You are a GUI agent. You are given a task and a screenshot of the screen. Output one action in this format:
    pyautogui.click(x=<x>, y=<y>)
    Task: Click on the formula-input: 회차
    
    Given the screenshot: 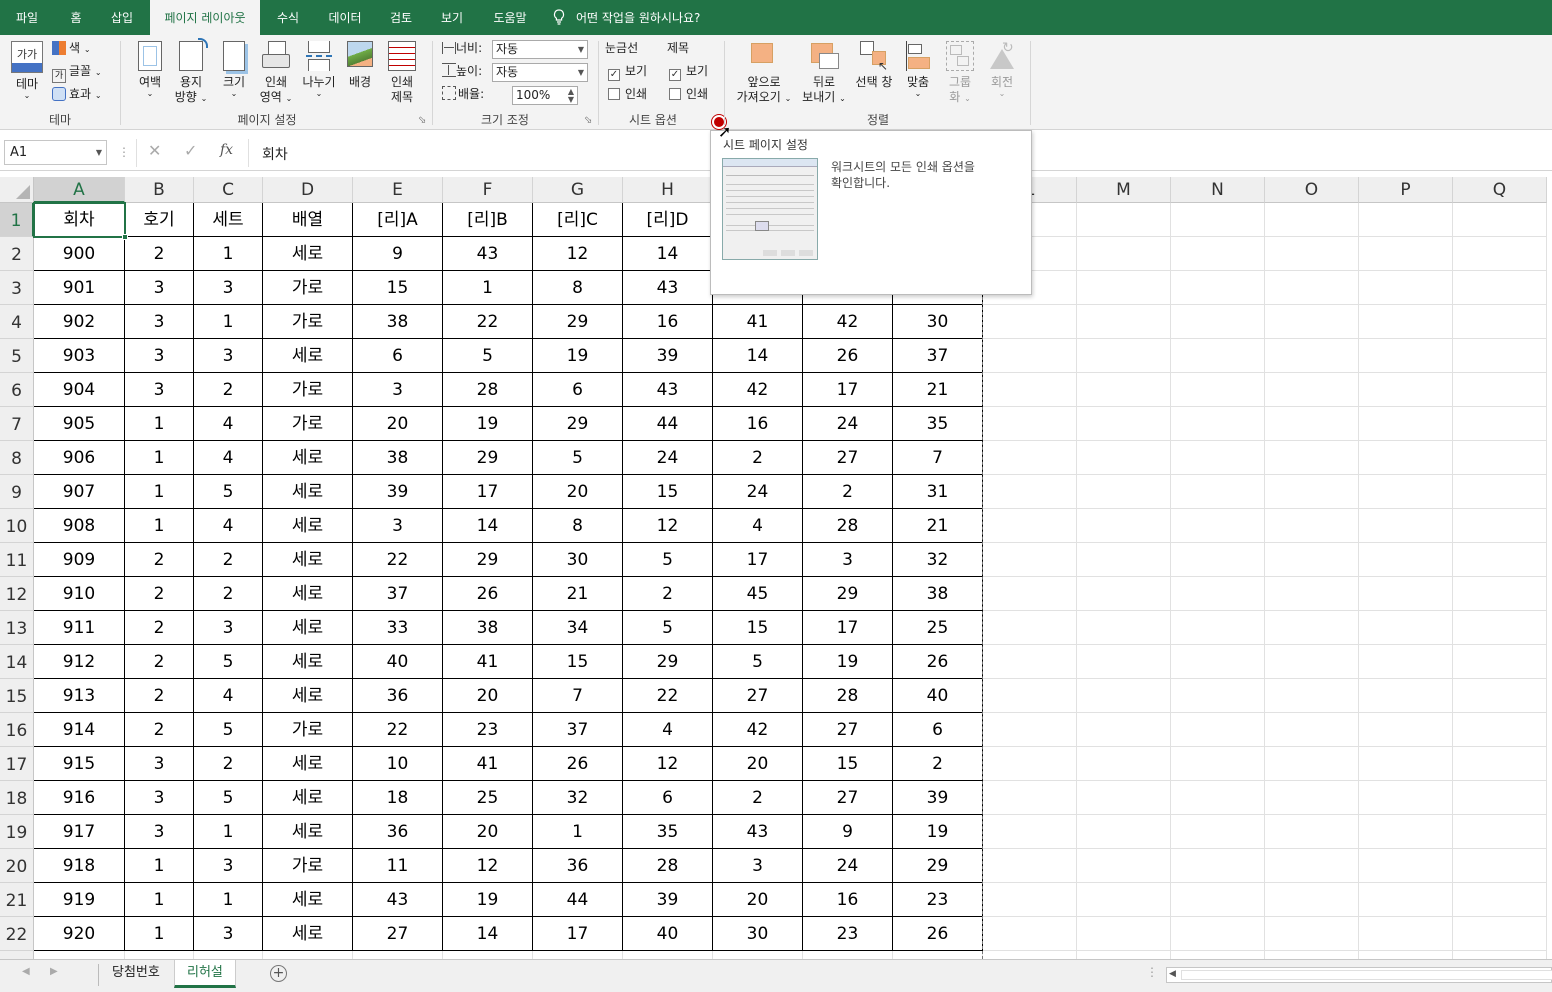 What is the action you would take?
    pyautogui.click(x=275, y=154)
    